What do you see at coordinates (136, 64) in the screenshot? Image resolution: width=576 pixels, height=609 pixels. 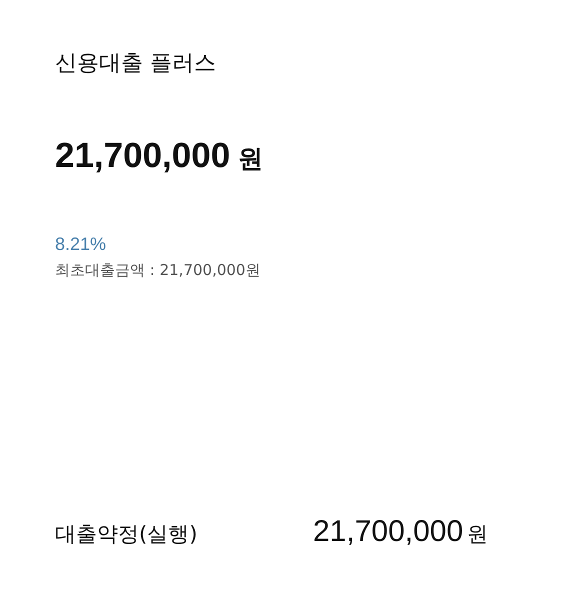 I see `product-title: 신용대출 플러스` at bounding box center [136, 64].